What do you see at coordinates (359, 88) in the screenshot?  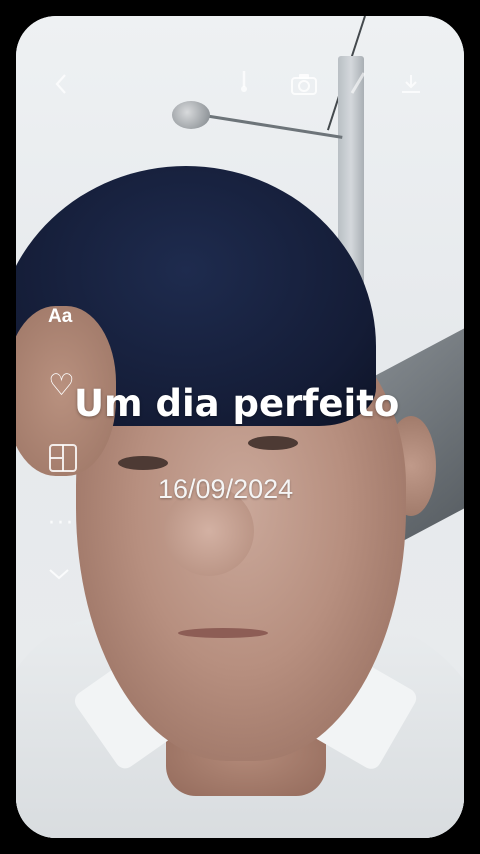 I see `sticker-icon` at bounding box center [359, 88].